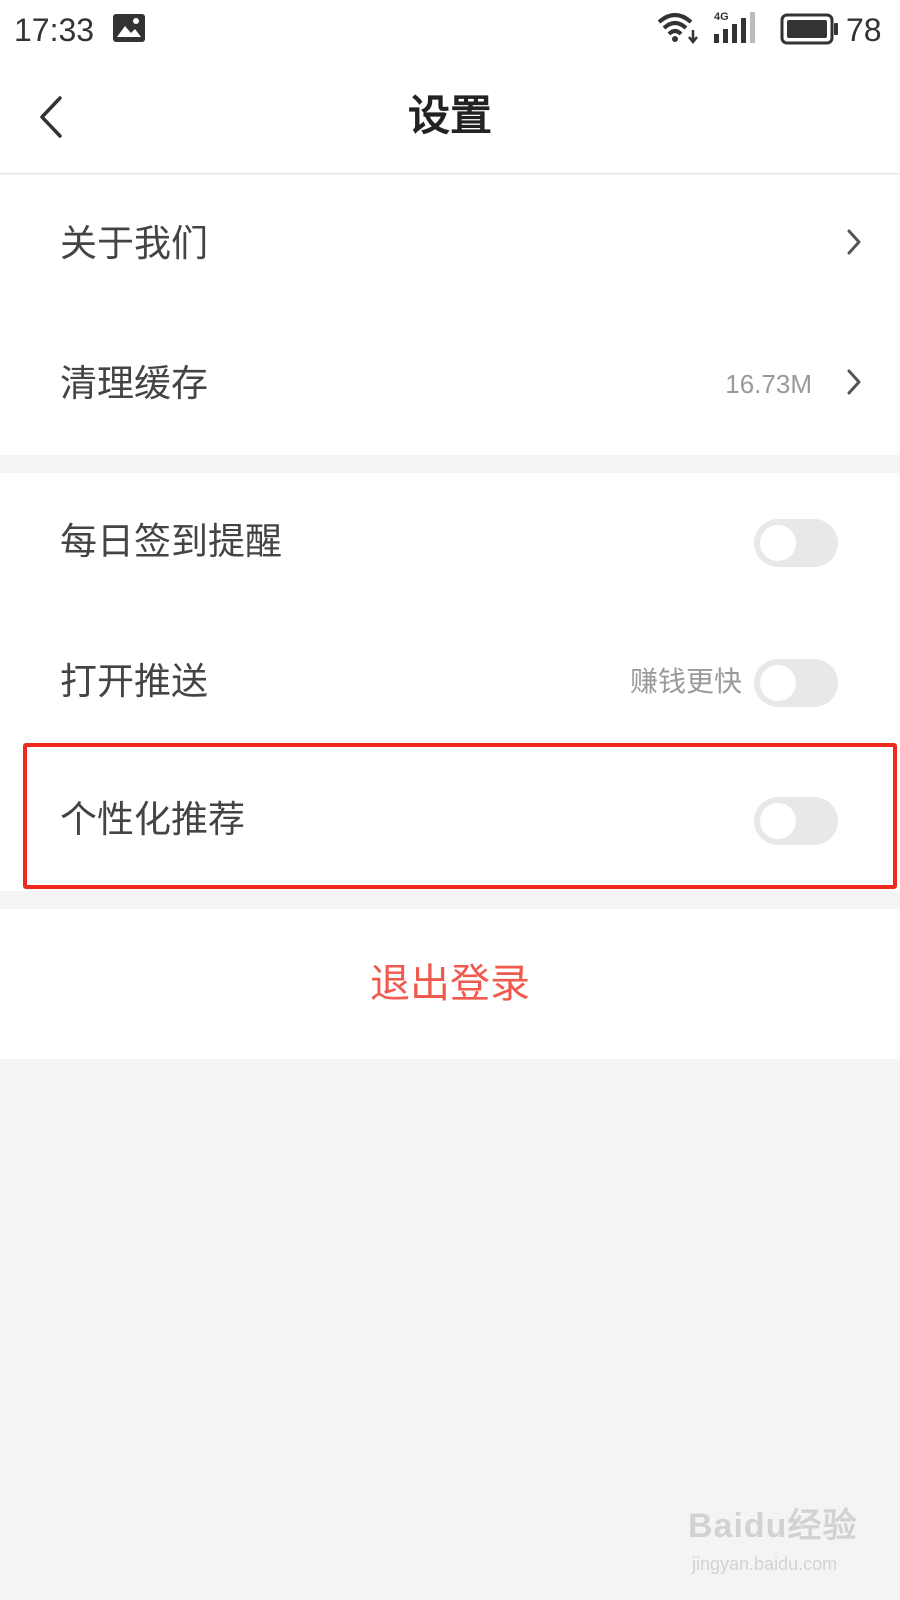  What do you see at coordinates (129, 30) in the screenshot?
I see `picture-icon` at bounding box center [129, 30].